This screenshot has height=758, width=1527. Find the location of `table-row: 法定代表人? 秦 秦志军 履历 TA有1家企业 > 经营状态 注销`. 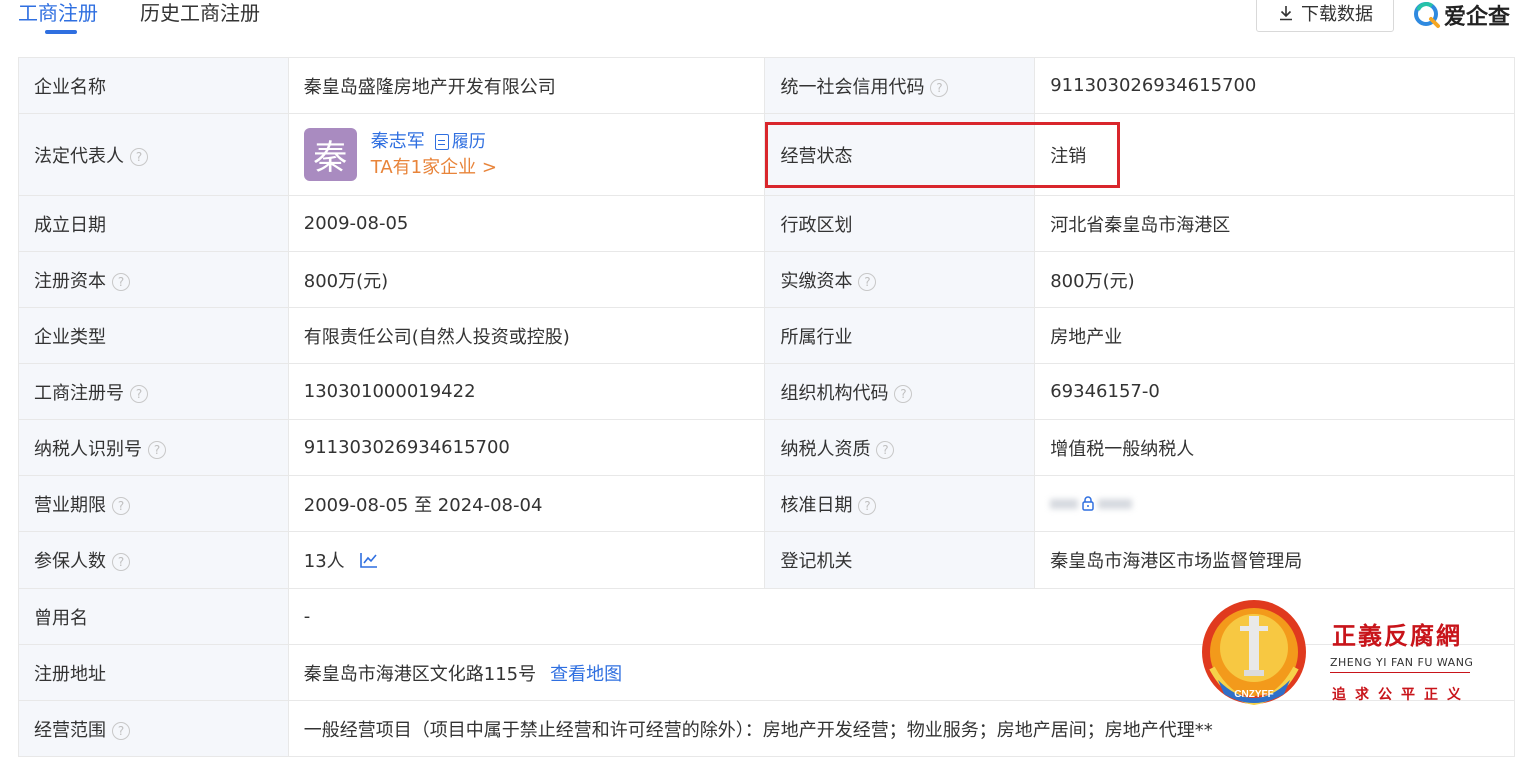

table-row: 法定代表人? 秦 秦志军 履历 TA有1家企业 > 经营状态 注销 is located at coordinates (766, 154).